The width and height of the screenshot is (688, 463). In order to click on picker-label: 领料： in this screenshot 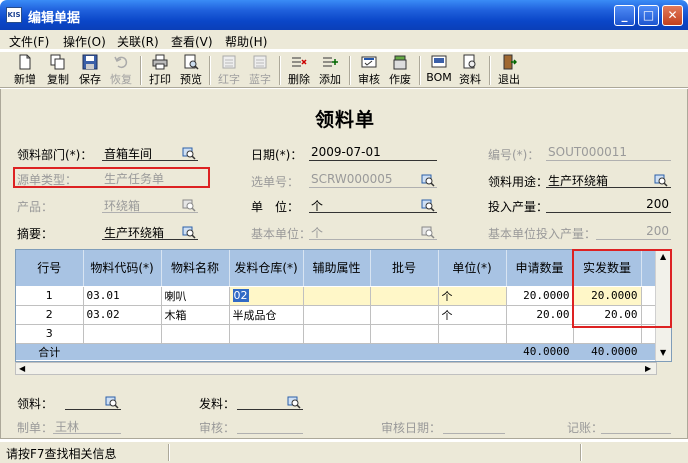, I will do `click(35, 404)`.